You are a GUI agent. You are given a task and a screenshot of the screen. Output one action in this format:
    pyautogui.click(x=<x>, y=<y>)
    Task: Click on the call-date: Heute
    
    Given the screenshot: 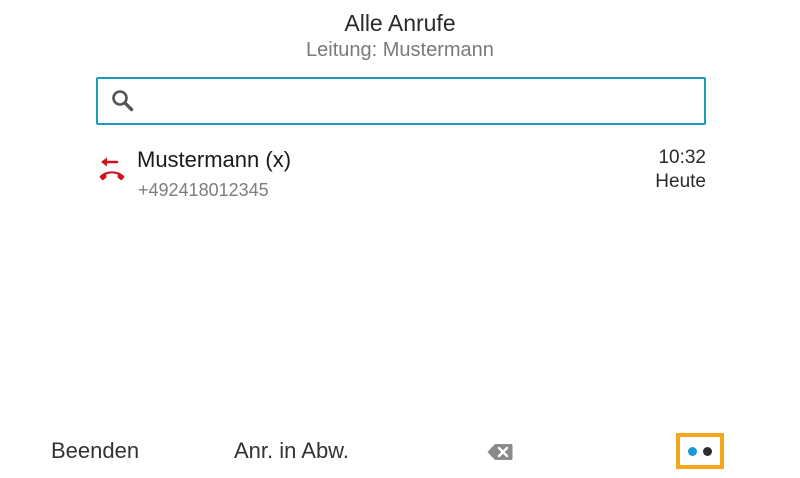 What is the action you would take?
    pyautogui.click(x=680, y=181)
    